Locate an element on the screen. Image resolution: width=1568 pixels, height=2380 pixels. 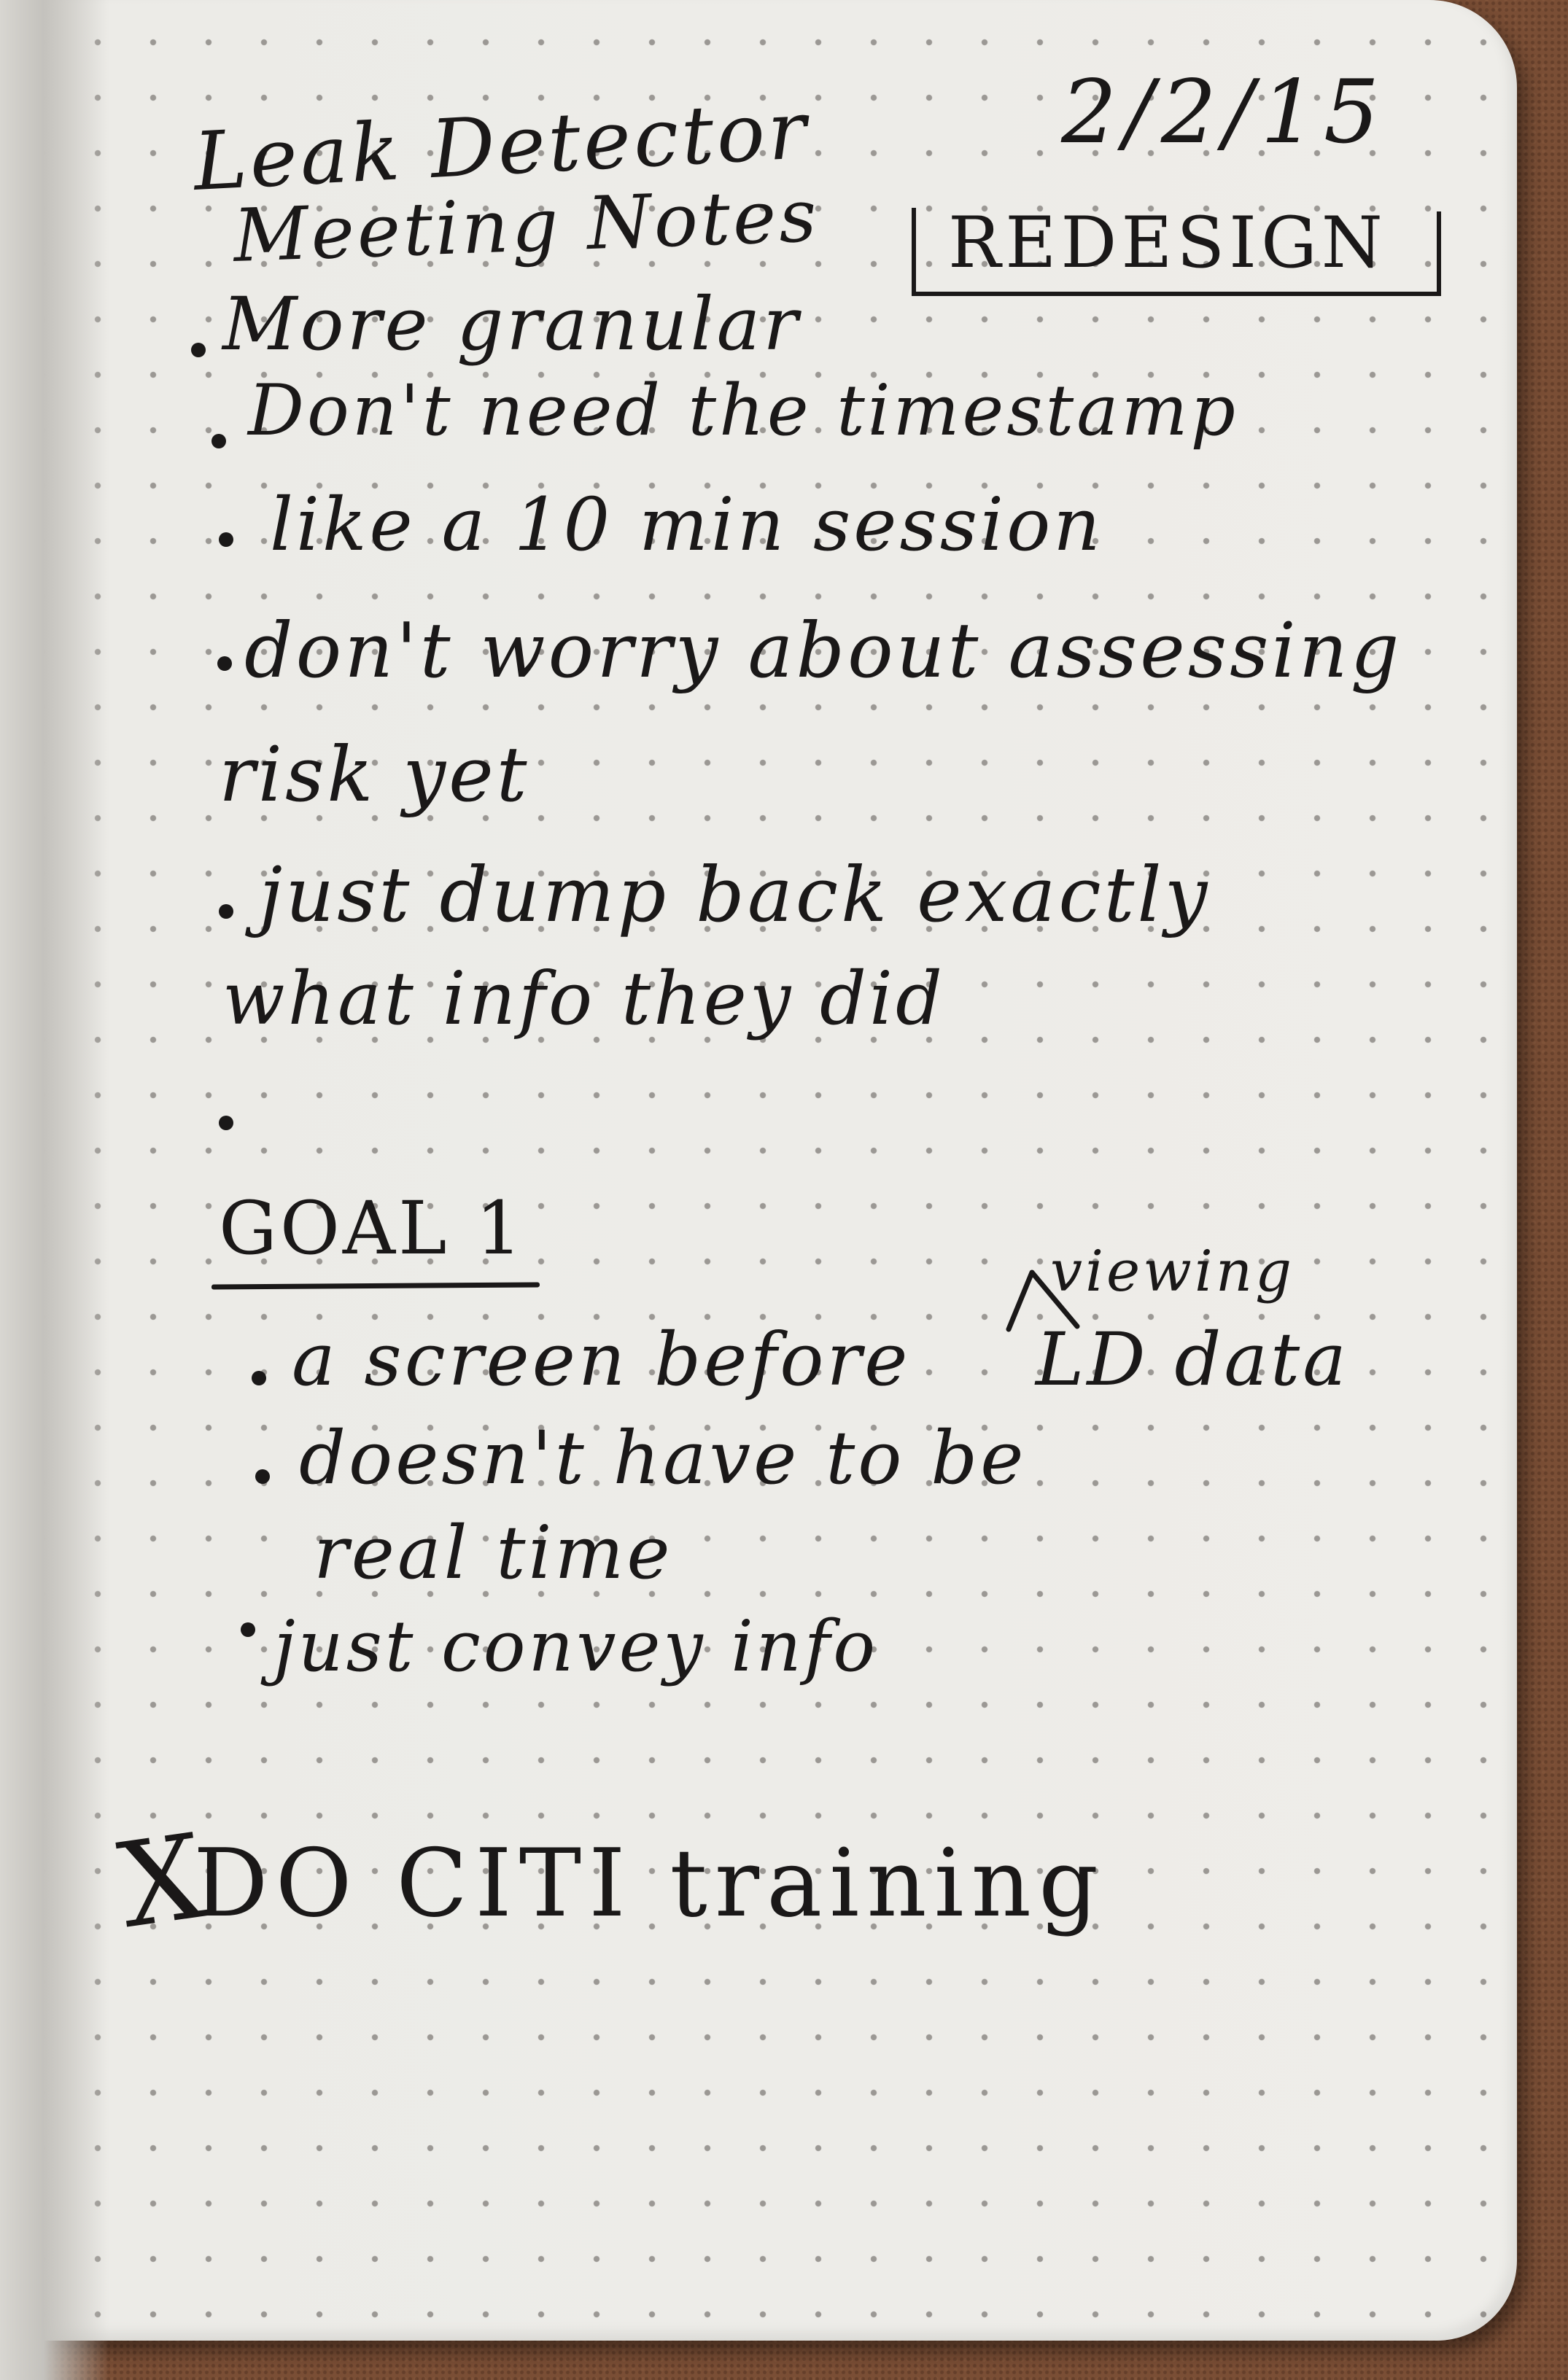
bullet-4-continued: risk yet is located at coordinates (374, 774).